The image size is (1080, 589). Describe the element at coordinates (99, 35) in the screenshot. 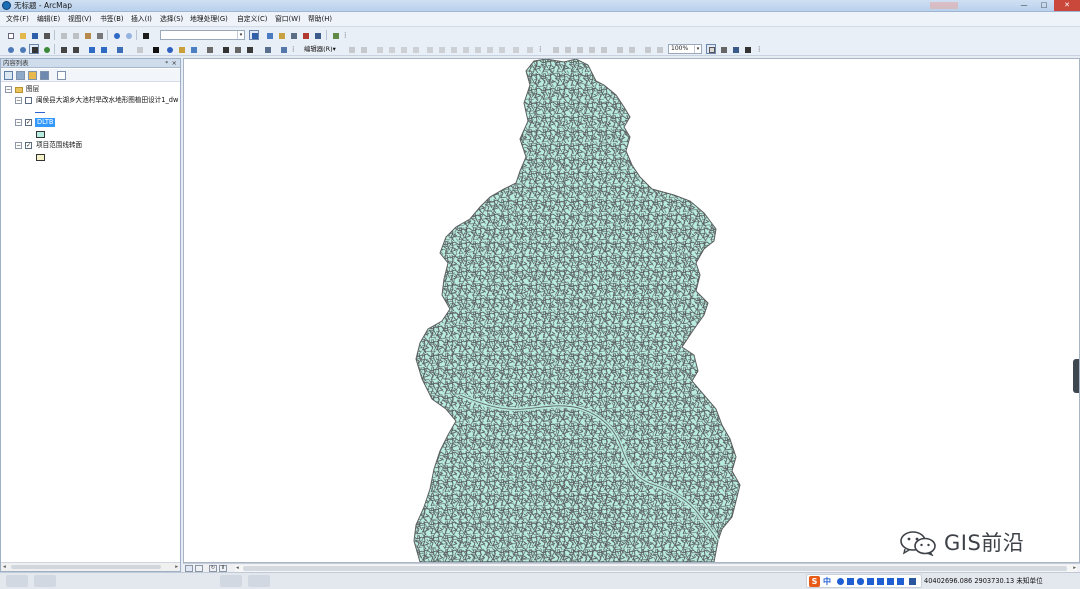

I see `delete-icon` at that location.